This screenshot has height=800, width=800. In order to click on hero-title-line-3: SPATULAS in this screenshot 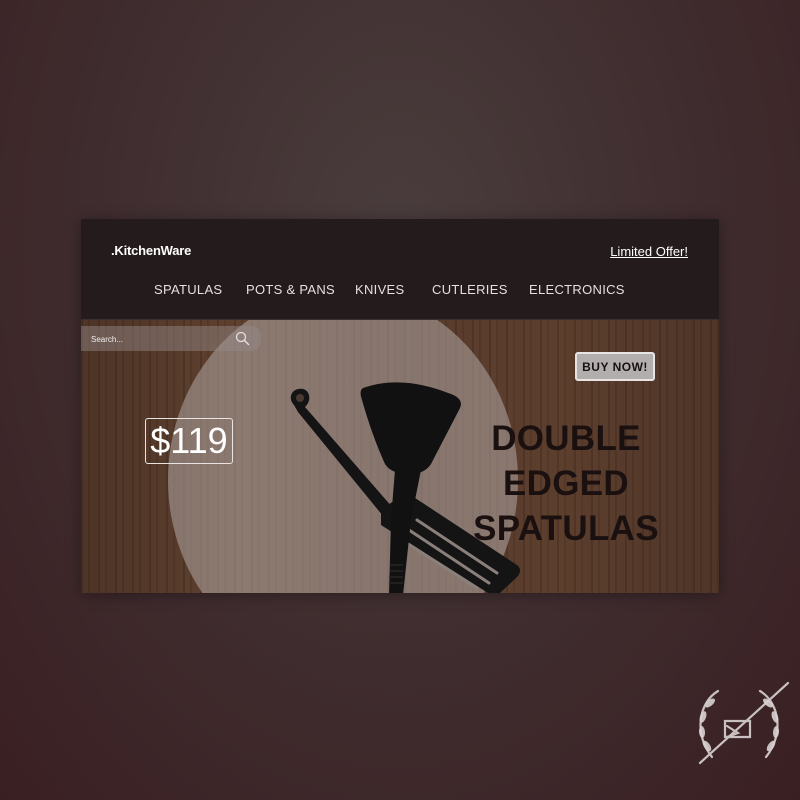, I will do `click(566, 528)`.